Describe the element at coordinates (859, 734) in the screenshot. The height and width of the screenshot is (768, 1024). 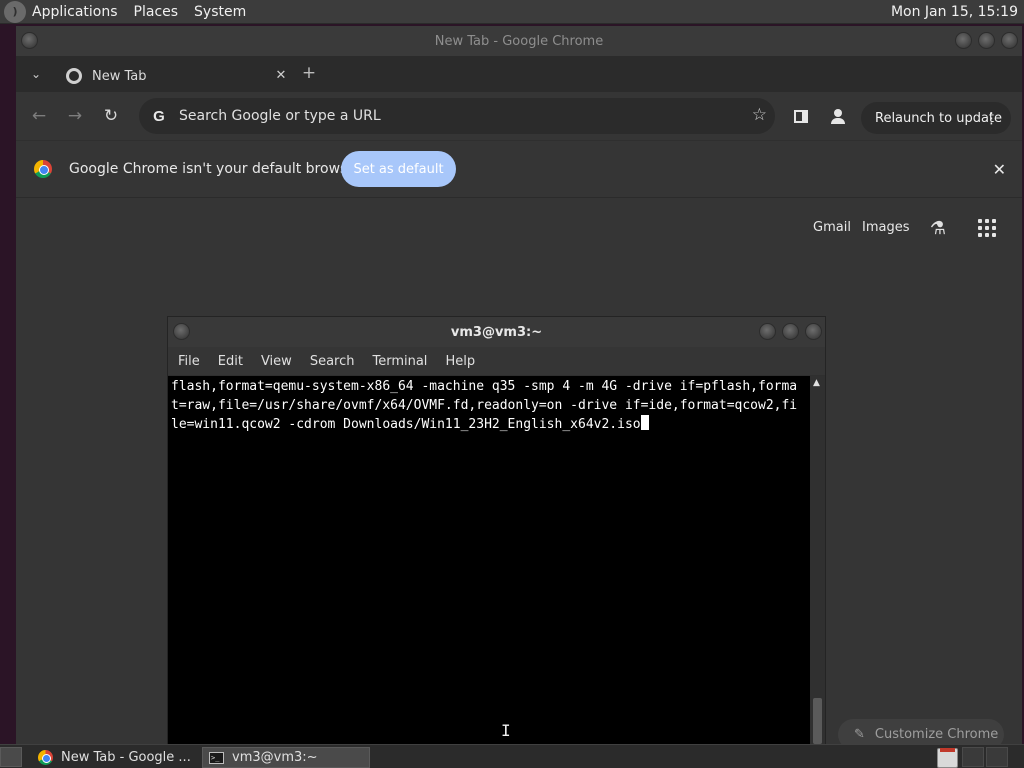
I see `pencil-icon: ✎` at that location.